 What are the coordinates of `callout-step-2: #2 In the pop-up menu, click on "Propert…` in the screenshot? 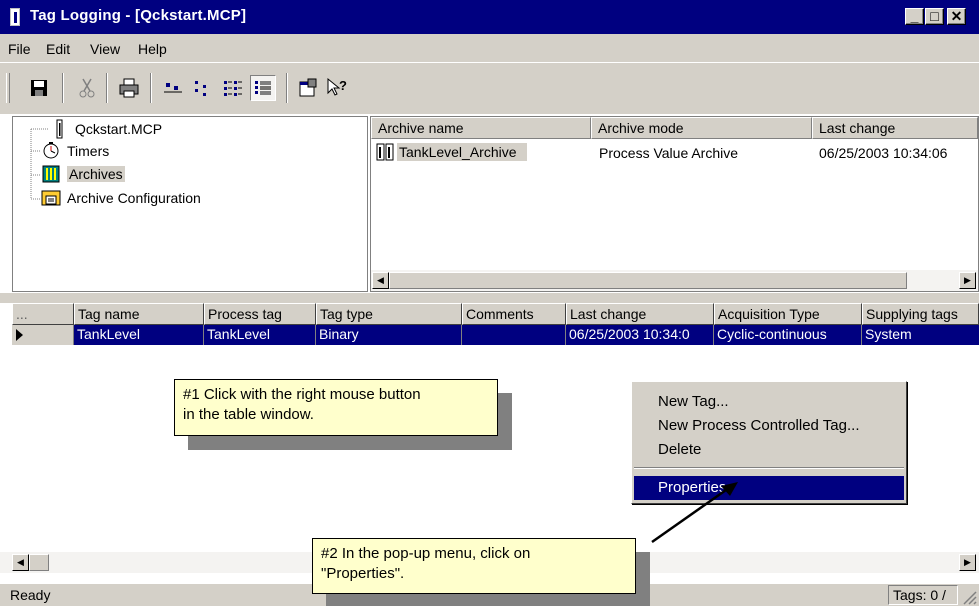 It's located at (474, 566).